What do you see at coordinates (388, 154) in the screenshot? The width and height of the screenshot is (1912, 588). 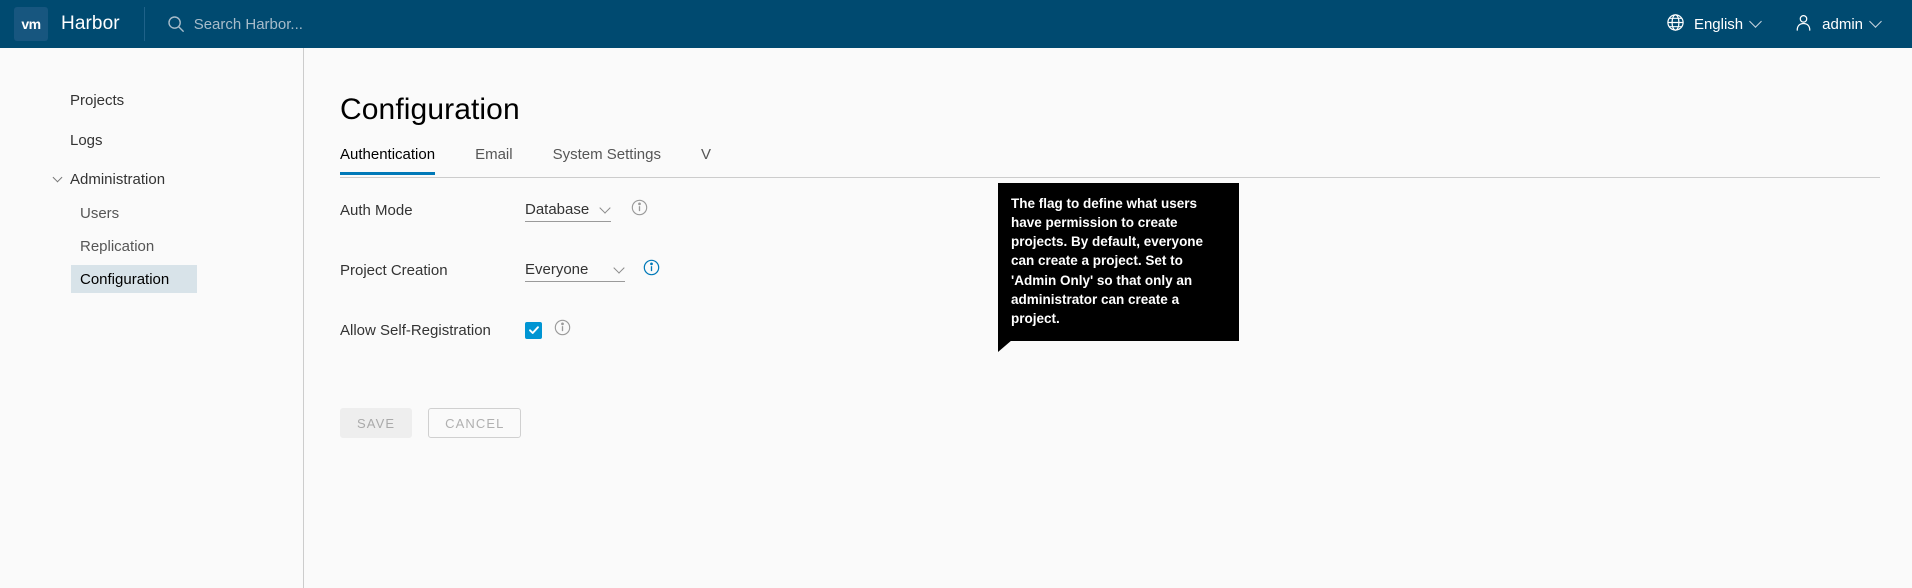 I see `tab-label: Authentication` at bounding box center [388, 154].